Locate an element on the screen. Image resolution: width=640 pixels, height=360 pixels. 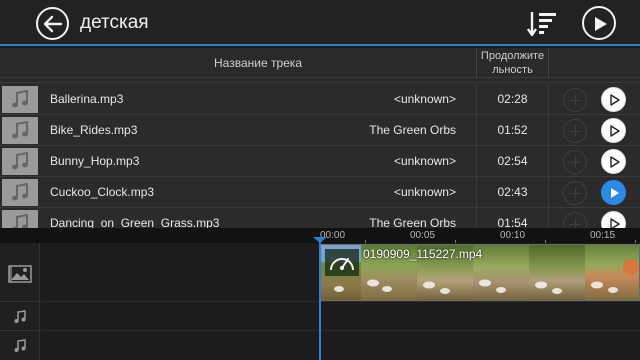
ruler-tick-label: 00:05 is located at coordinates (423, 235).